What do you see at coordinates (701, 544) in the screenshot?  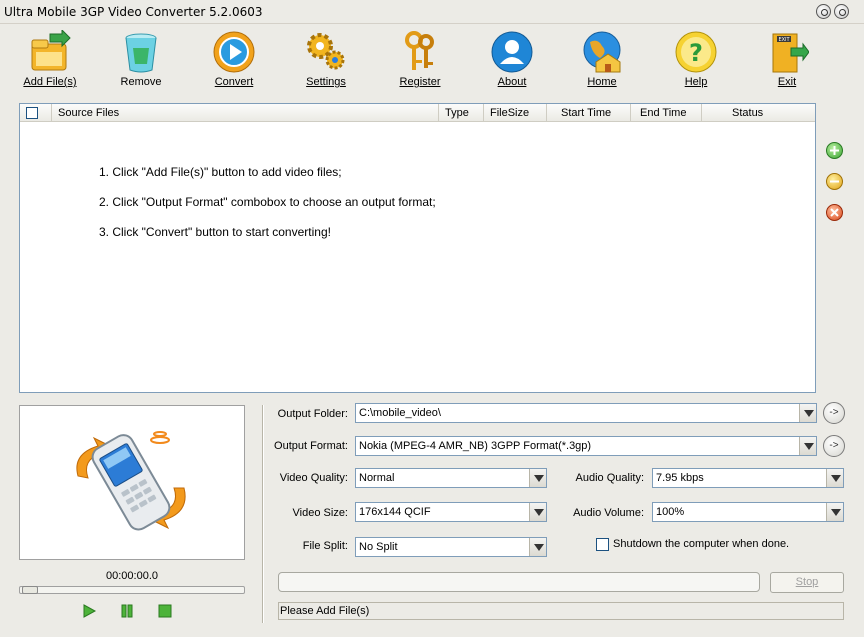 I see `shutdown-label: Shutdown the computer when done.` at bounding box center [701, 544].